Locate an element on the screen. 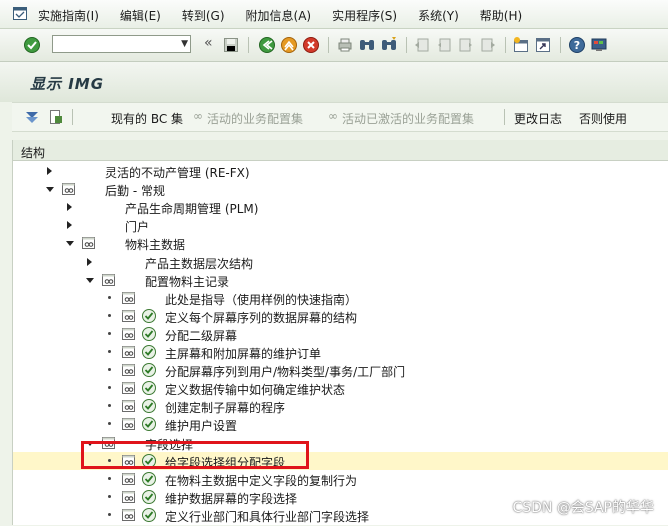 This screenshot has width=668, height=526. command-input is located at coordinates (114, 44).